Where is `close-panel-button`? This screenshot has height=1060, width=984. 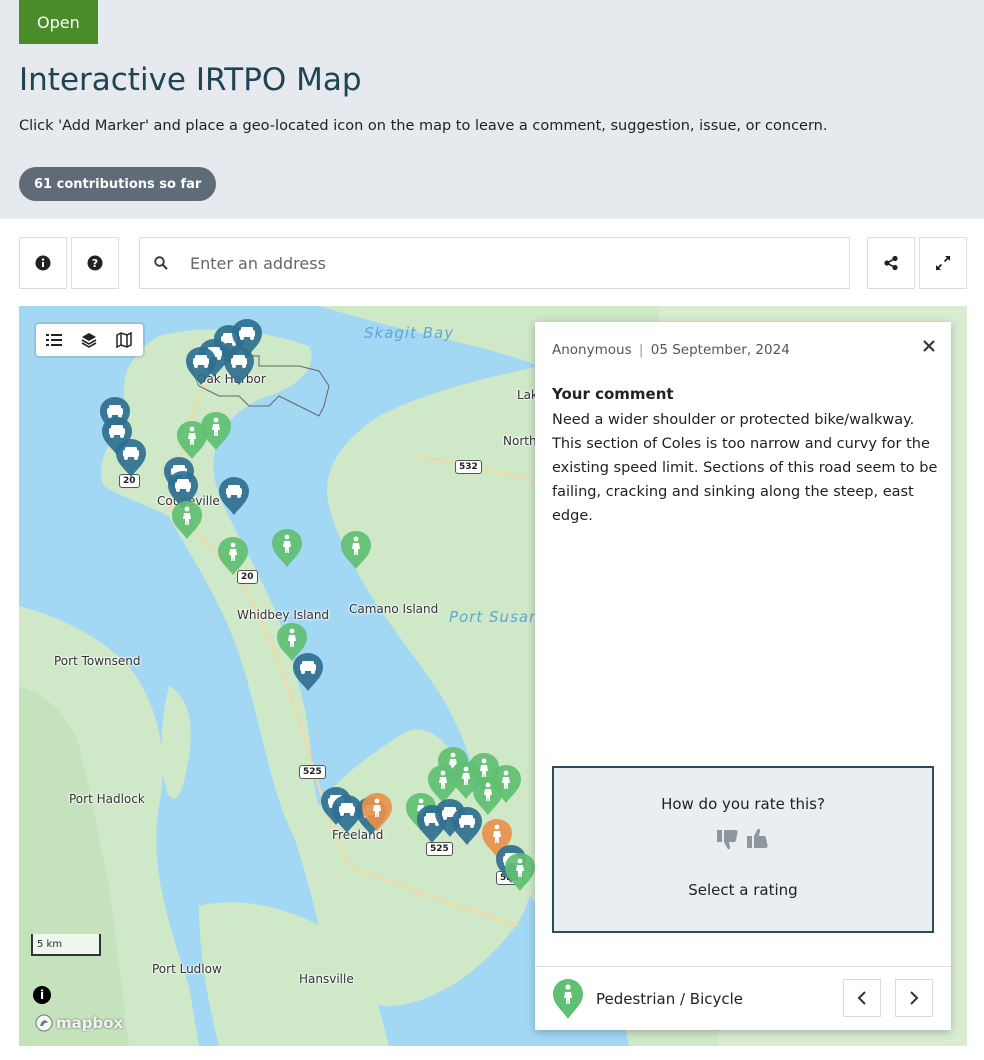
close-panel-button is located at coordinates (929, 346).